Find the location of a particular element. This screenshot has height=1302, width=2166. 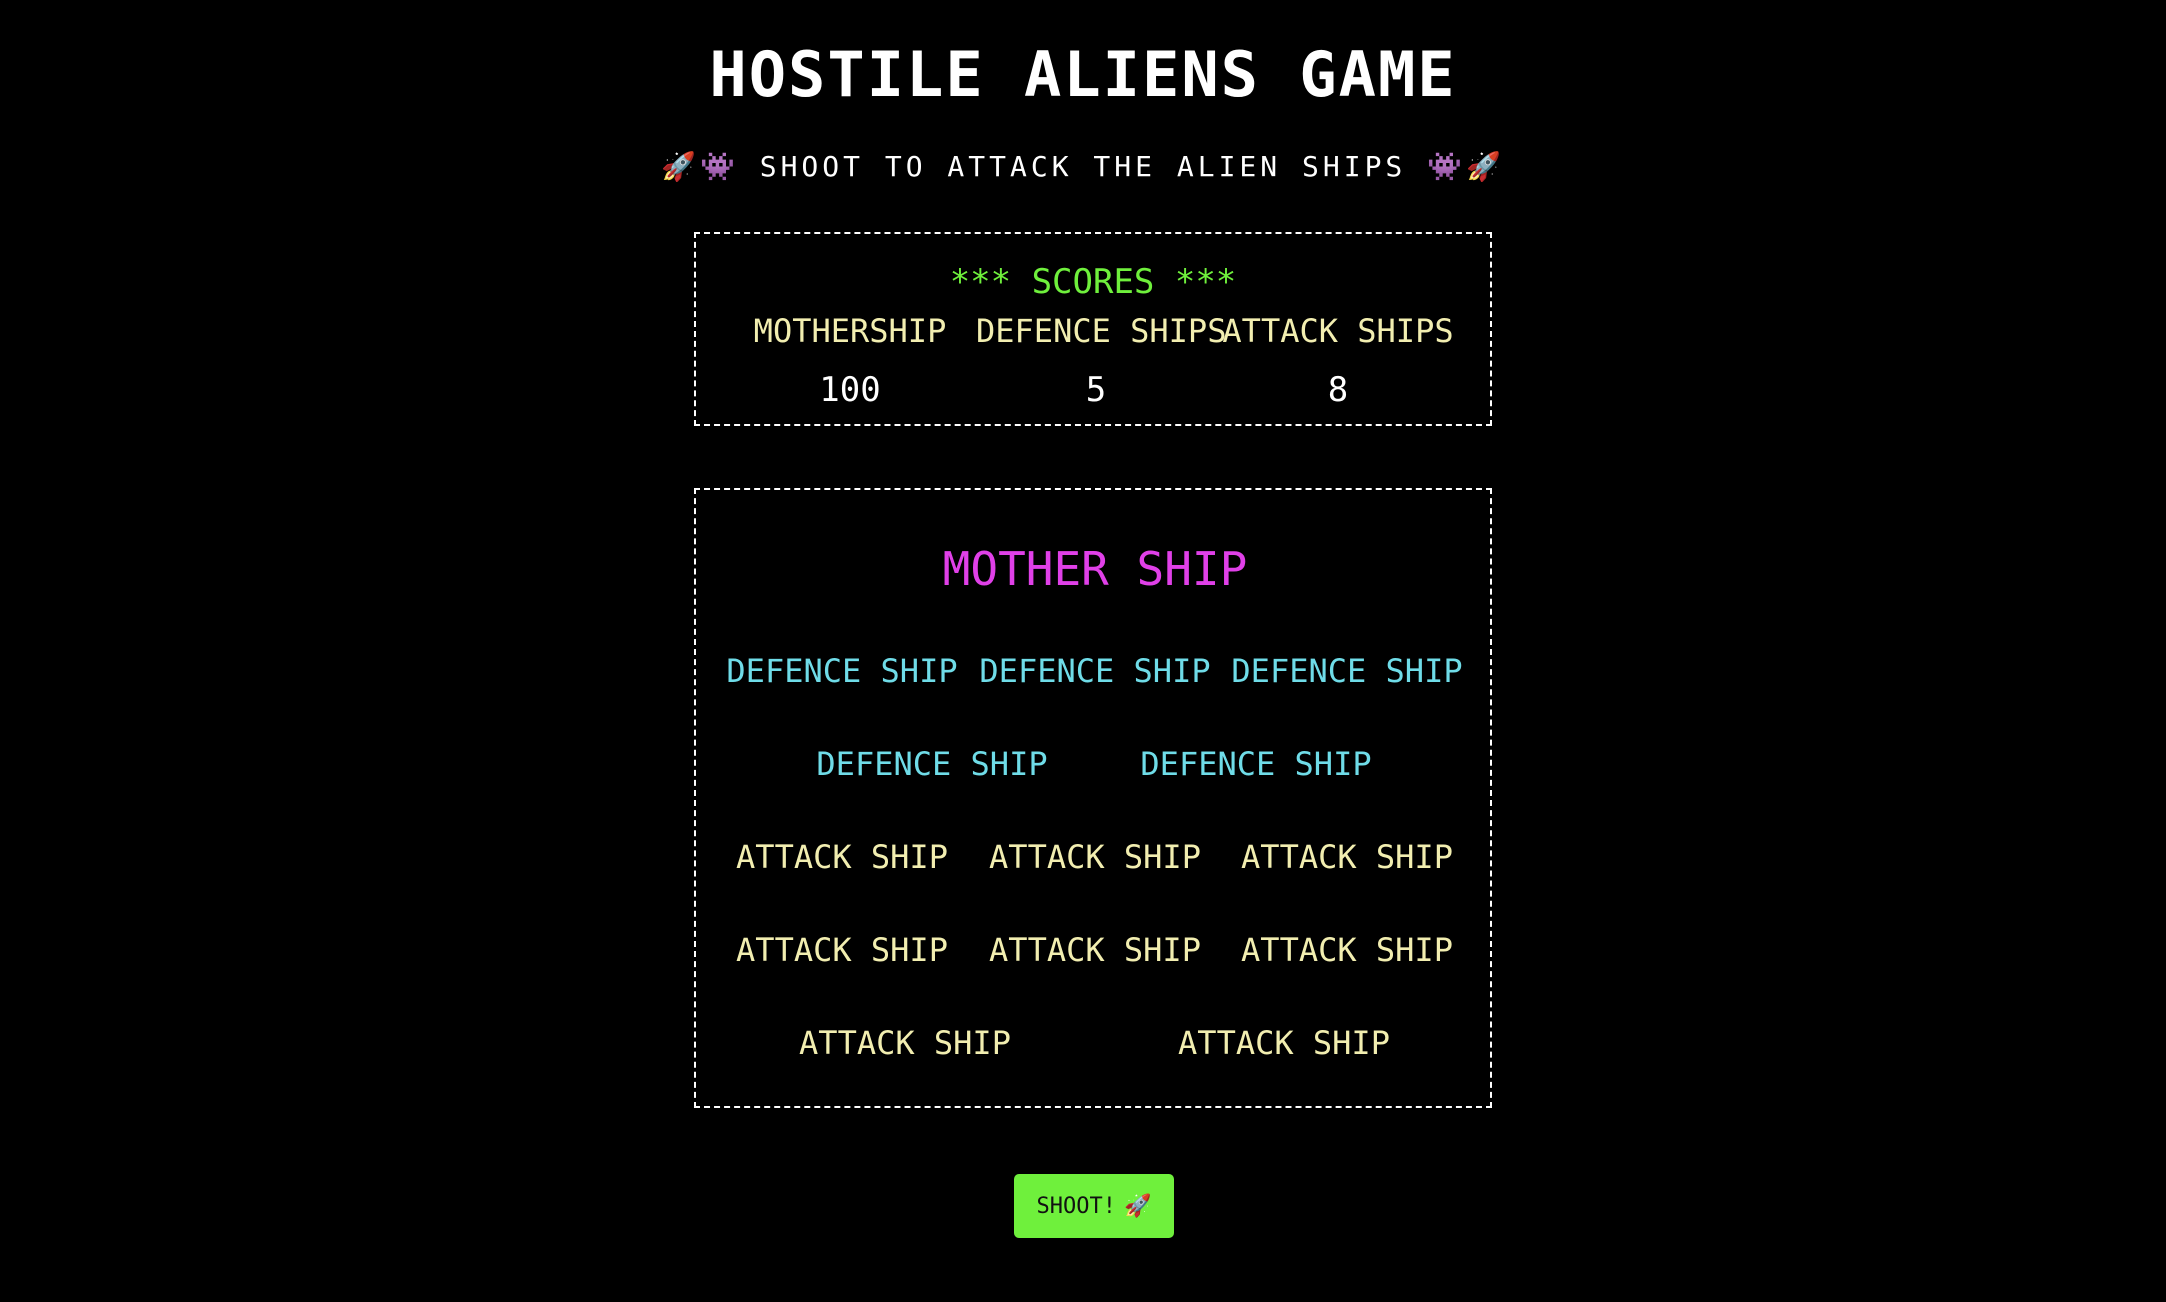

attack-ships-score-label: Attack Ships is located at coordinates (1338, 331).